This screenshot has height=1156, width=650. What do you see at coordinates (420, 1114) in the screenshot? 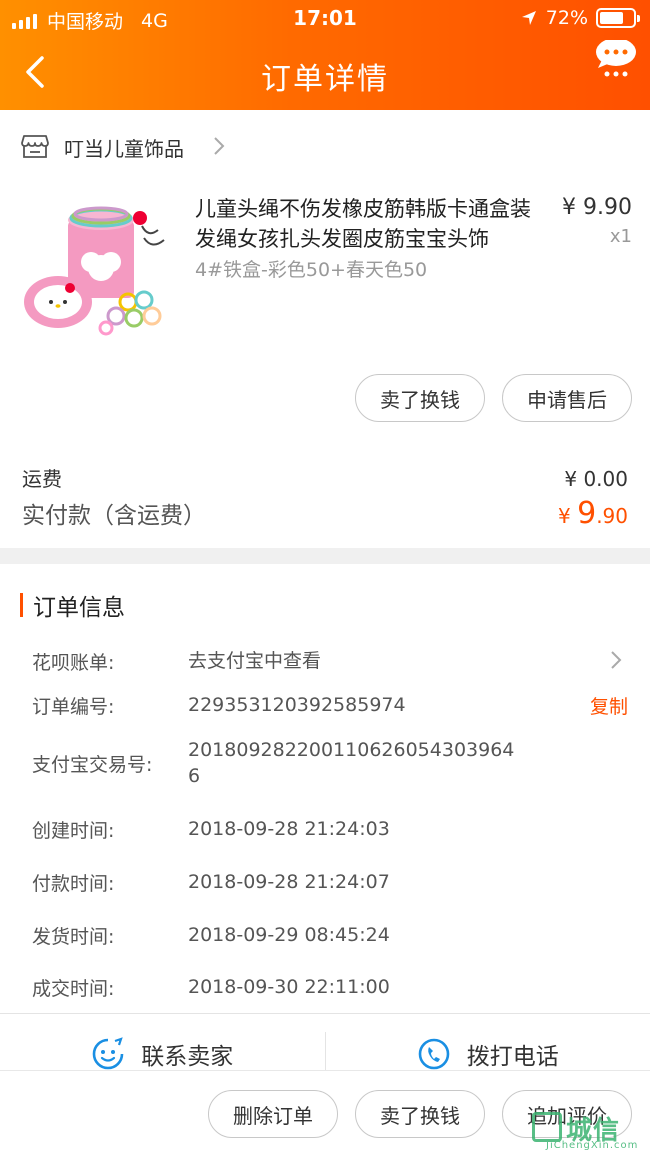
I see `sell-for-cash-button-bottom: 卖了换钱` at bounding box center [420, 1114].